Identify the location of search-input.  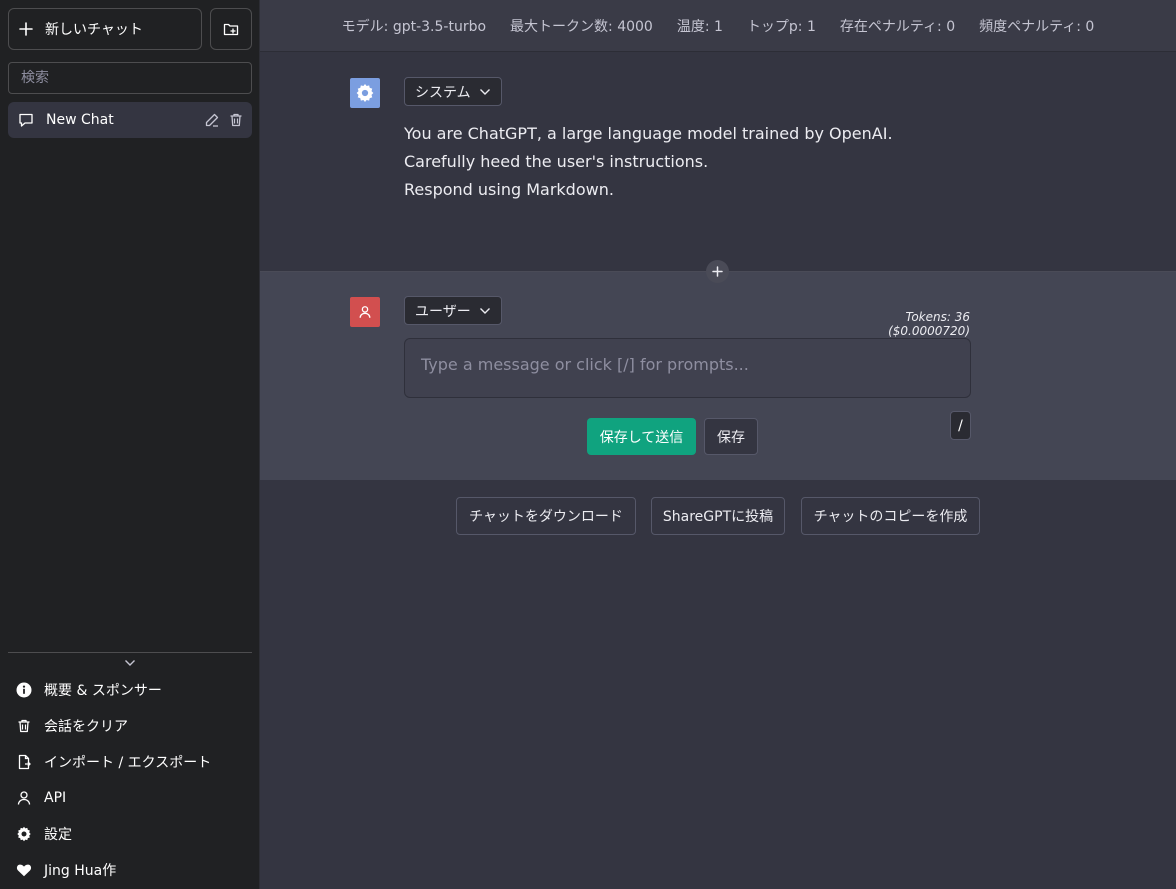
(130, 78).